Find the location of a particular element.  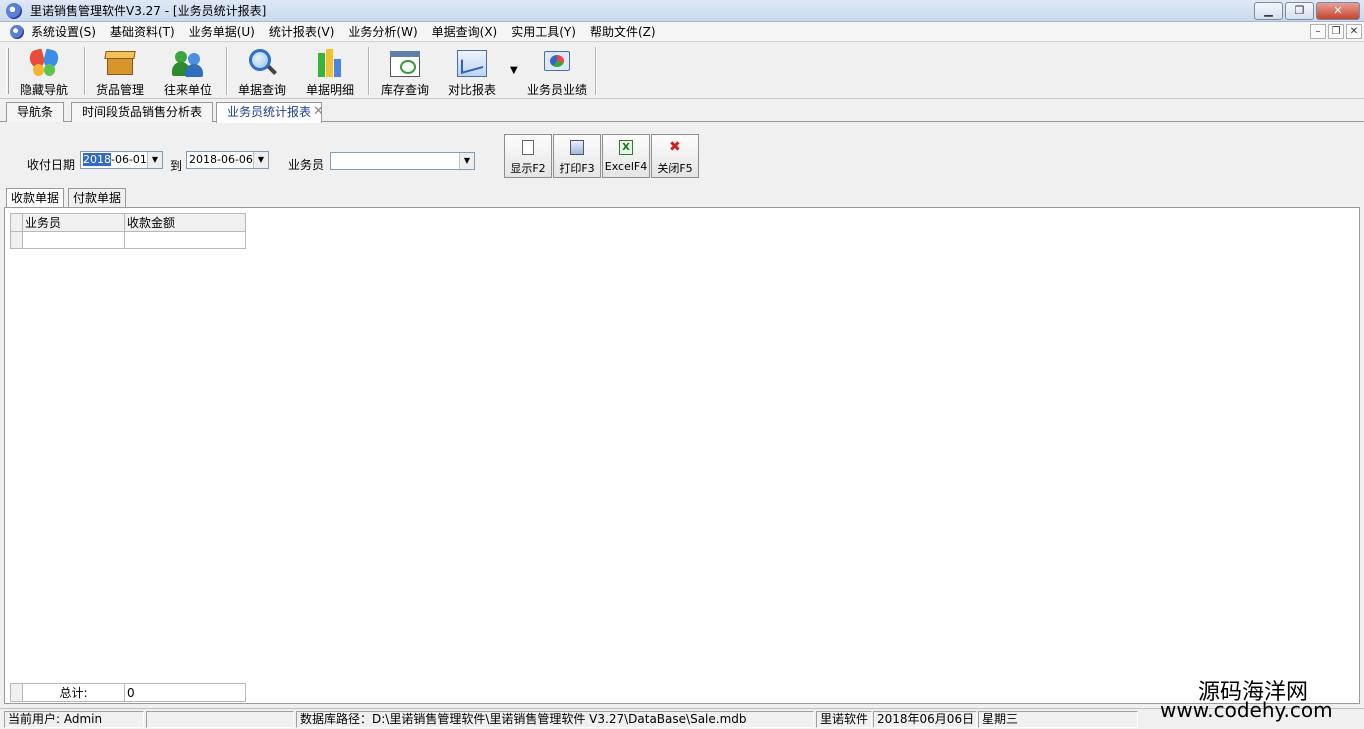

magnifier-icon is located at coordinates (262, 63).